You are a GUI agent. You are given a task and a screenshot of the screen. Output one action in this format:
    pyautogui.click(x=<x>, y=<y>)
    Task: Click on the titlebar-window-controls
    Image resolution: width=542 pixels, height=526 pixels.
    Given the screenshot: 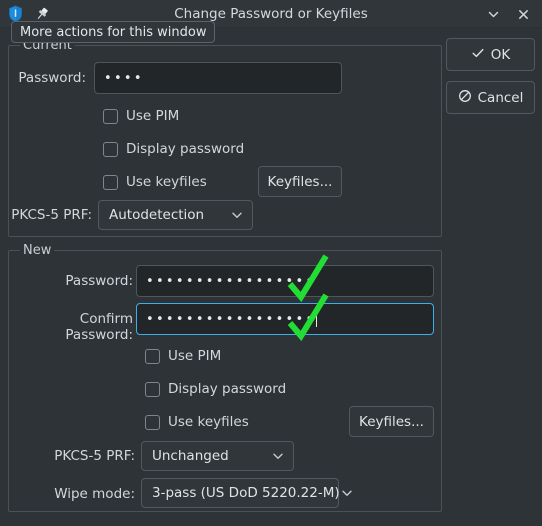 What is the action you would take?
    pyautogui.click(x=508, y=14)
    